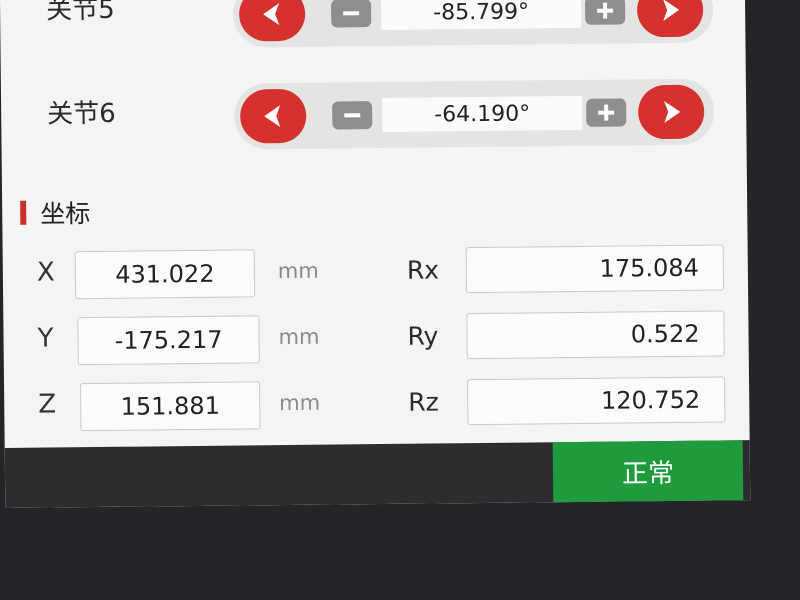 This screenshot has width=800, height=600. I want to click on x-unit: mm, so click(298, 271).